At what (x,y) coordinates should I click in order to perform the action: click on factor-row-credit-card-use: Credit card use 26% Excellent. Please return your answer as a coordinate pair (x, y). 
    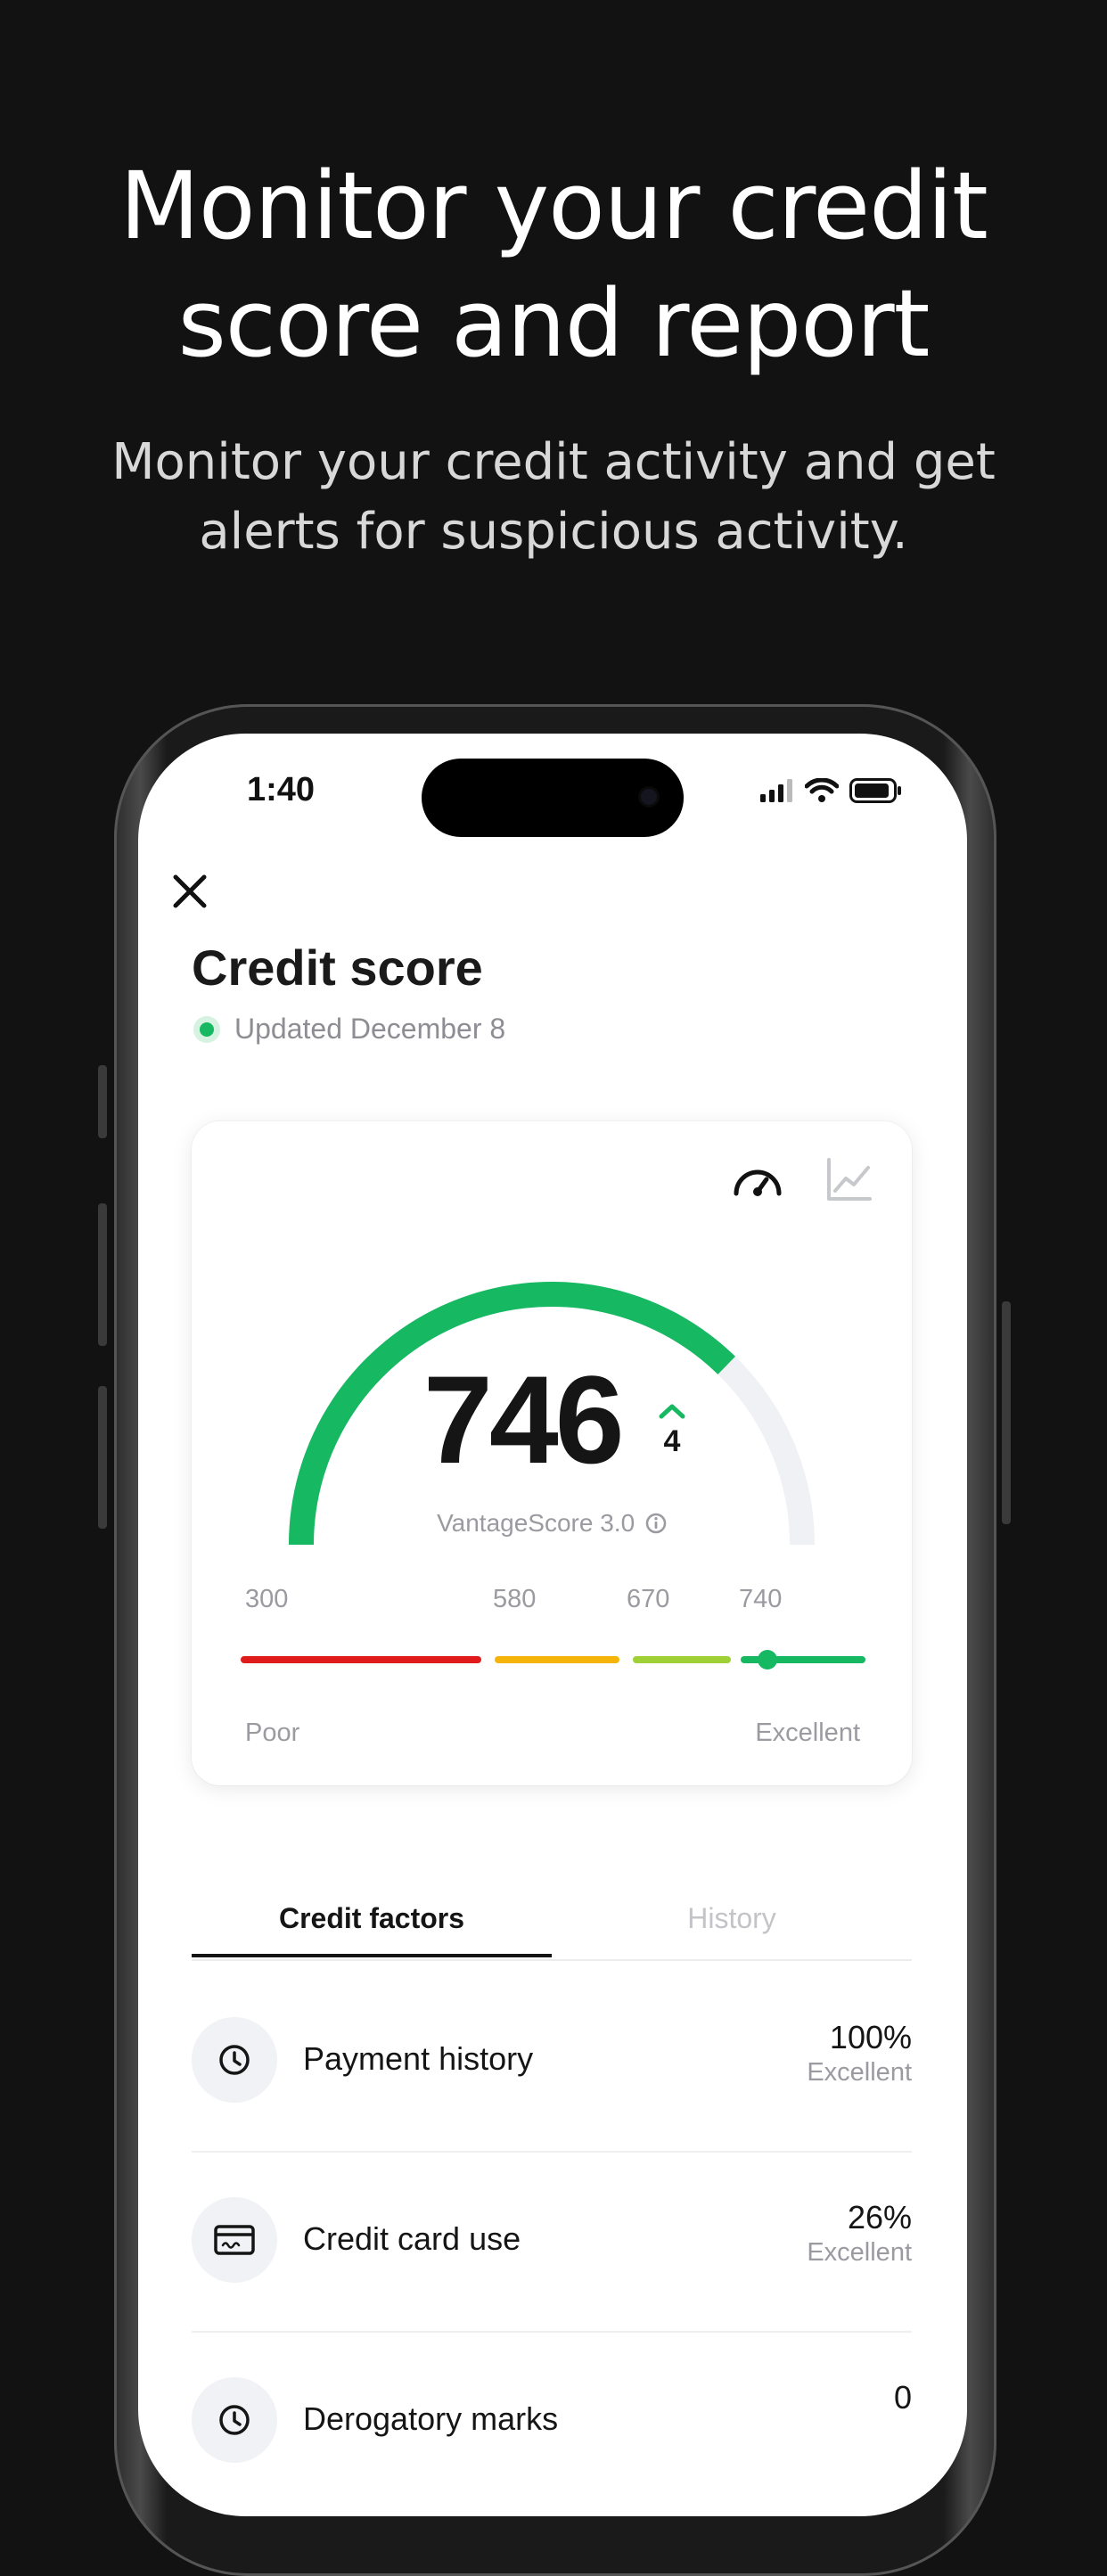
    Looking at the image, I should click on (552, 2243).